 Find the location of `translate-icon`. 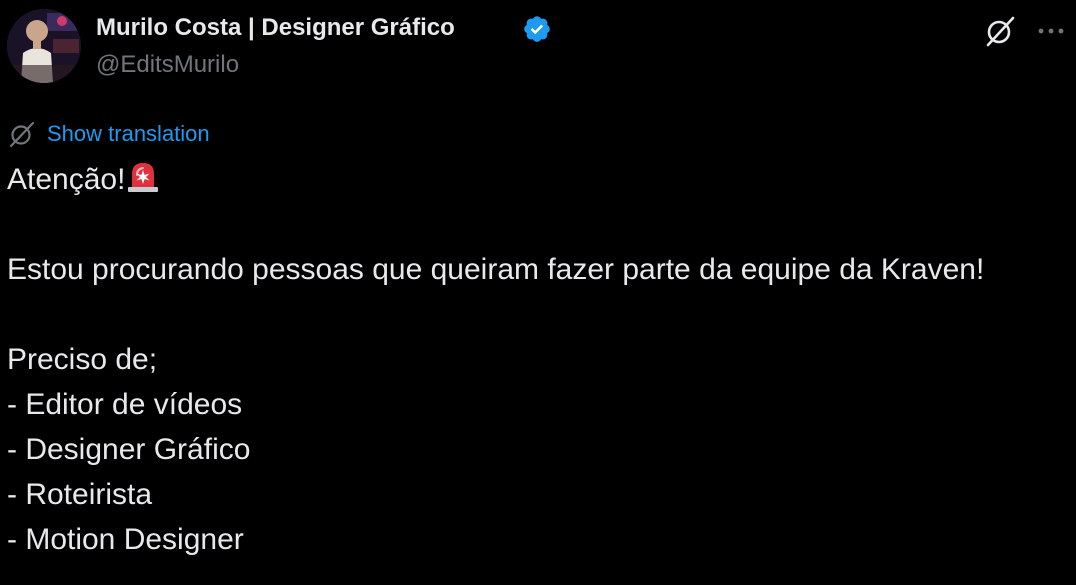

translate-icon is located at coordinates (22, 134).